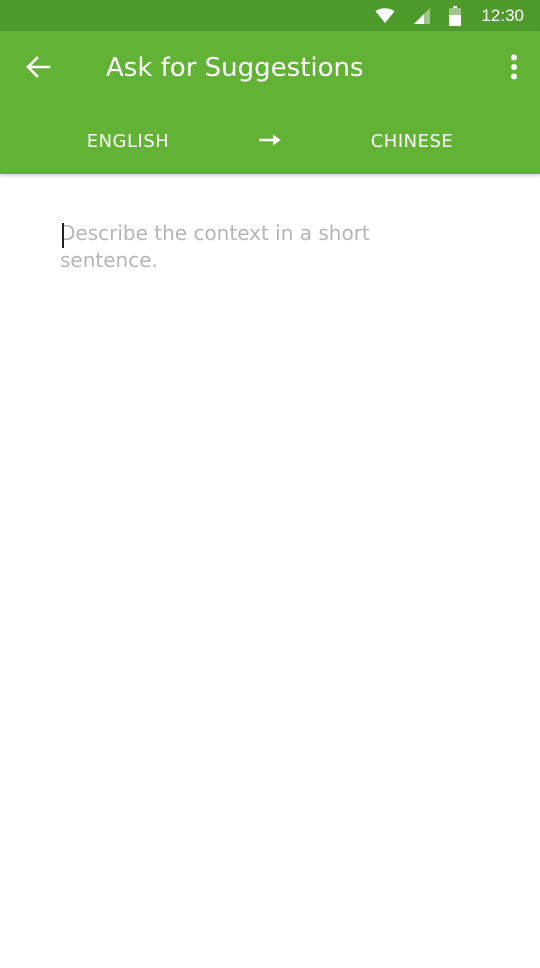  What do you see at coordinates (250, 260) in the screenshot?
I see `context-input` at bounding box center [250, 260].